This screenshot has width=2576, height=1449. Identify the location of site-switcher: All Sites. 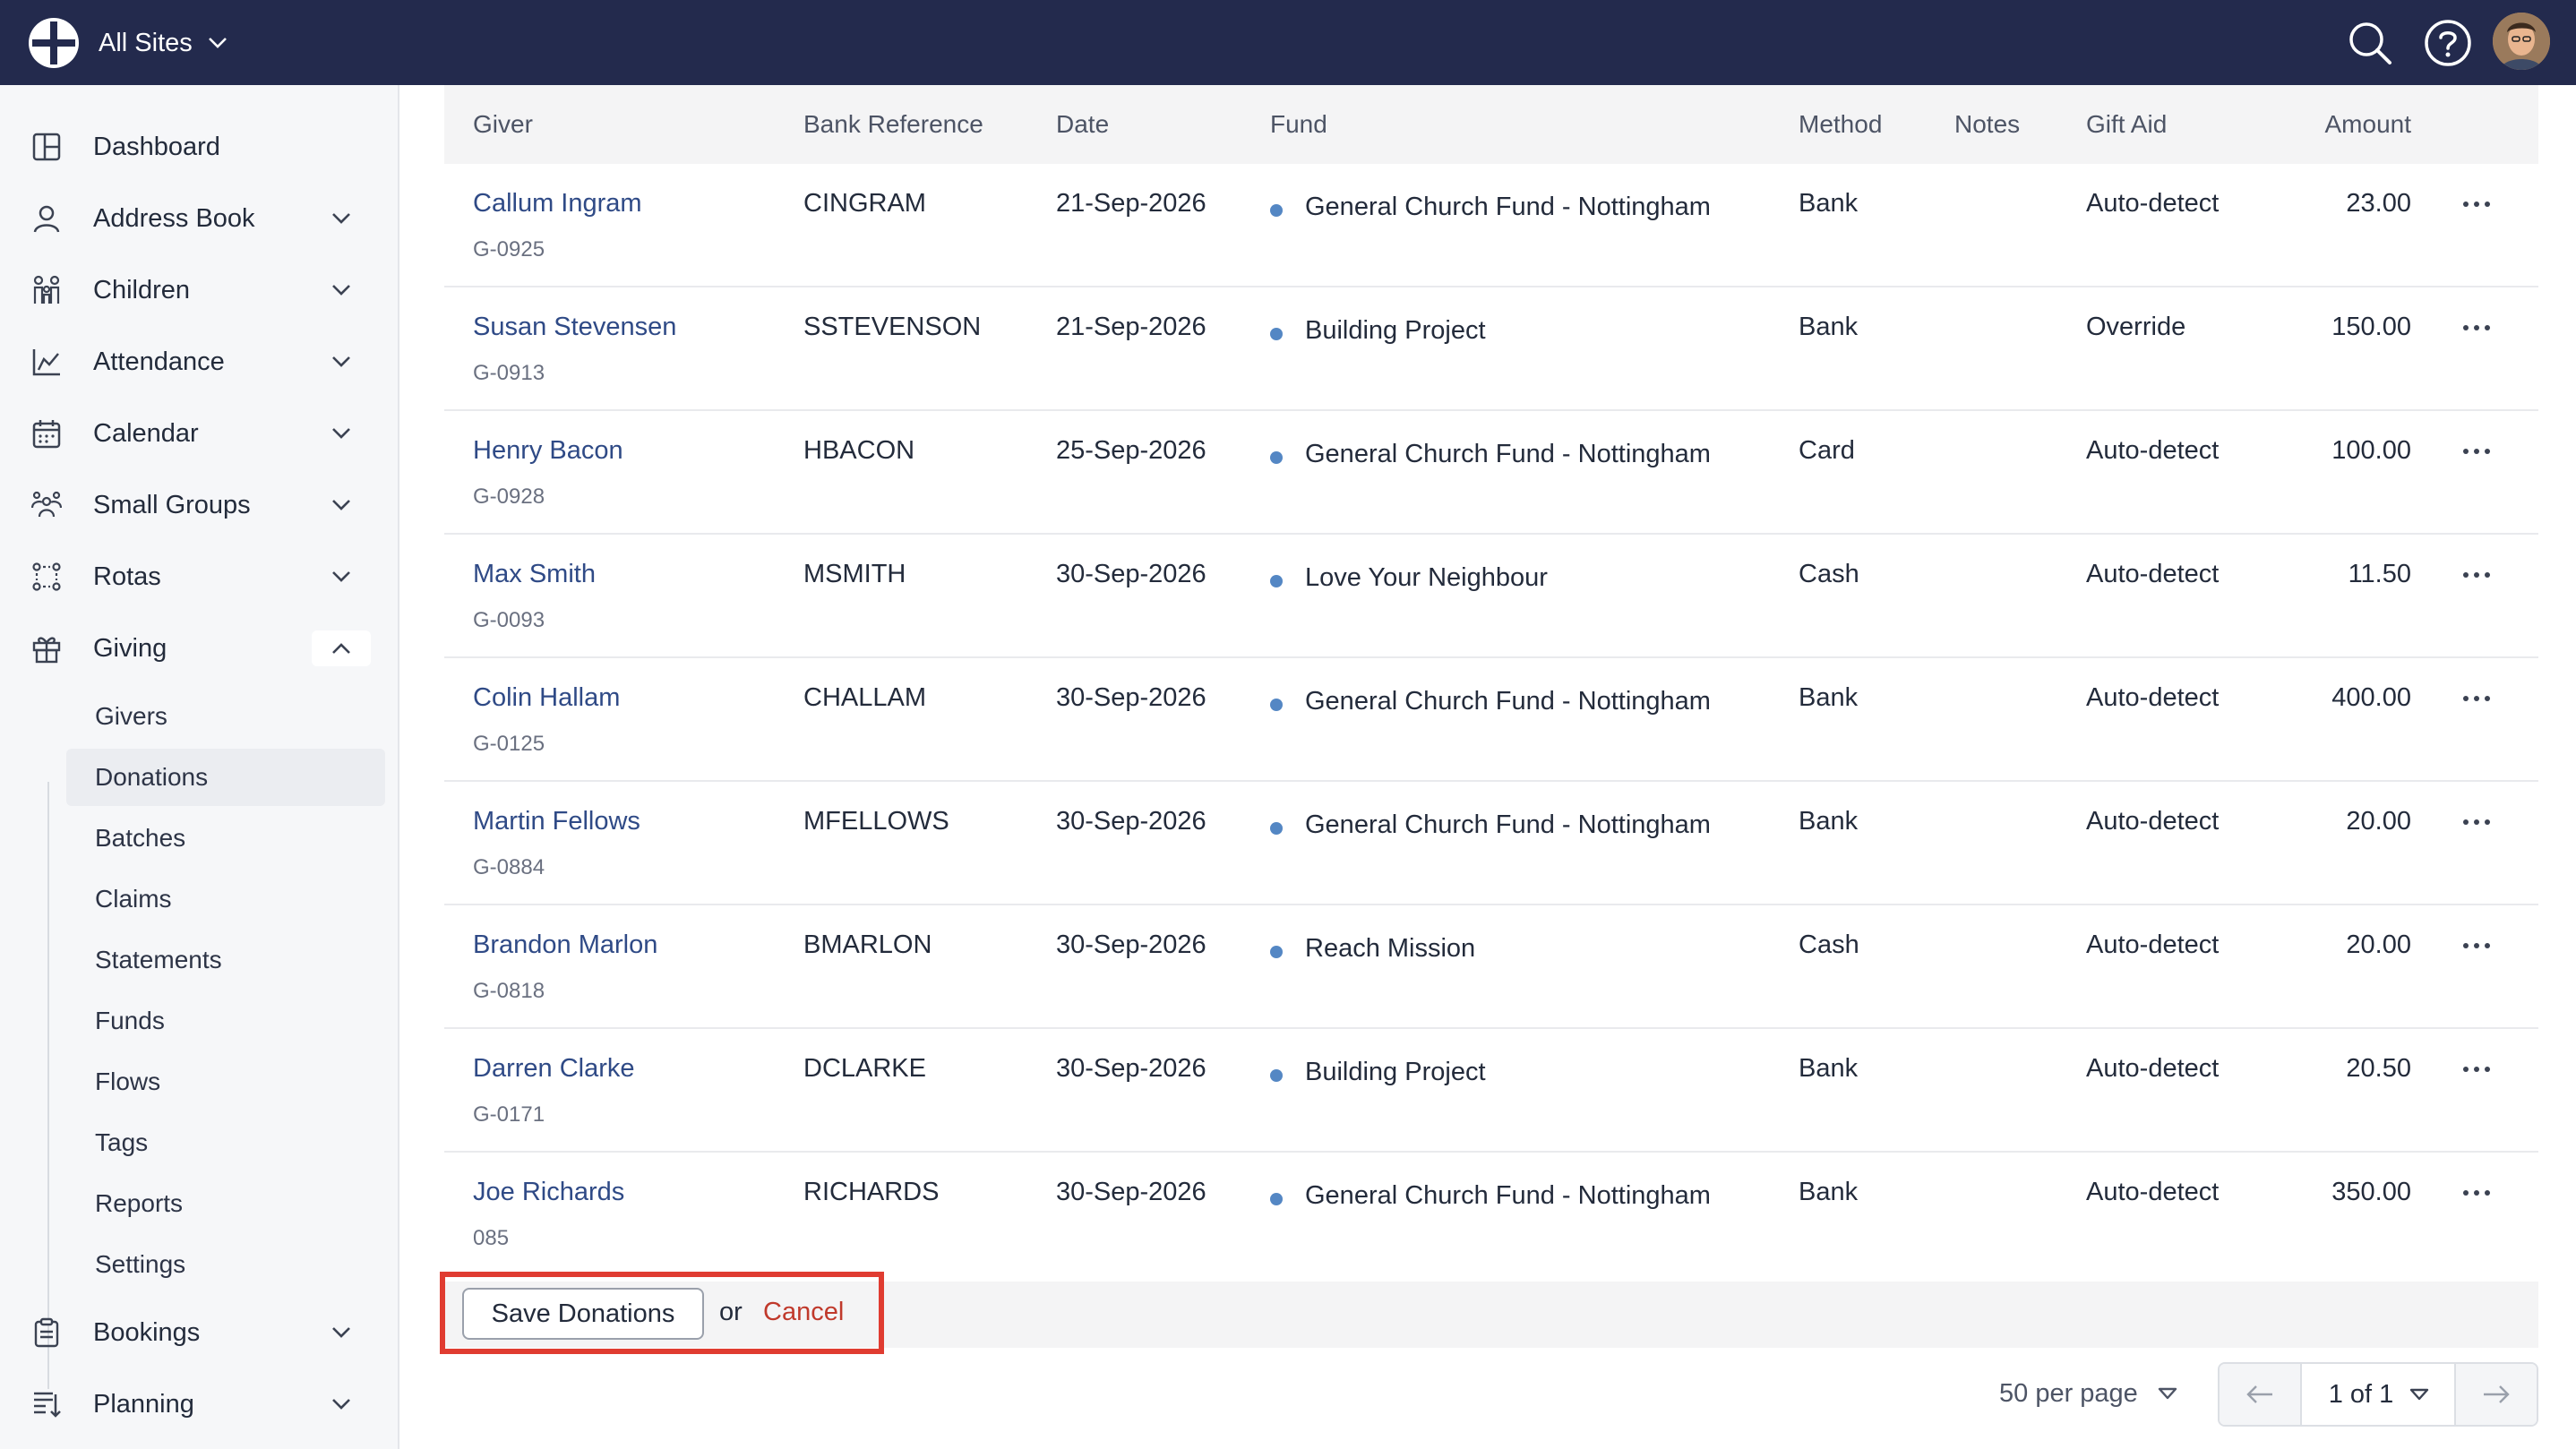
(163, 43).